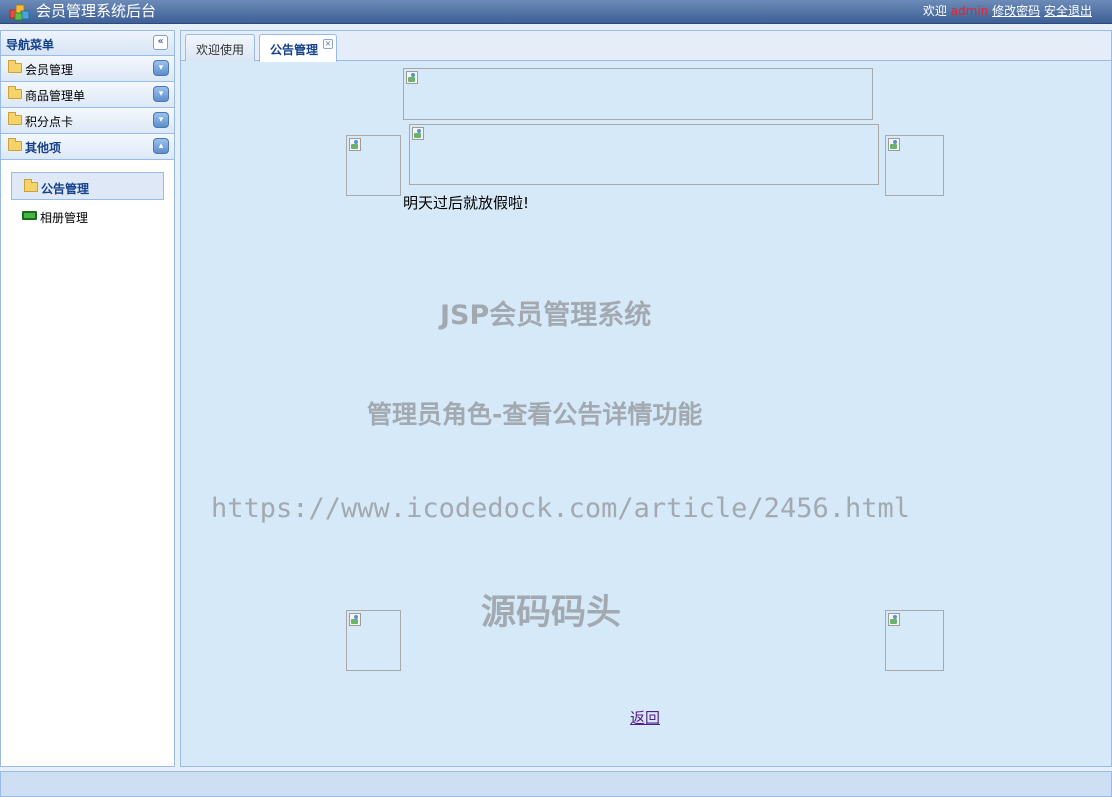 The image size is (1112, 797). I want to click on submenu-other: 公告管理 相册管理, so click(87, 195).